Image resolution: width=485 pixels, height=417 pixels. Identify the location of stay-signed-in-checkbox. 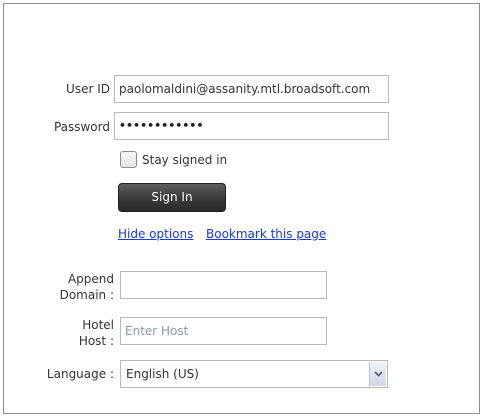
(128, 159).